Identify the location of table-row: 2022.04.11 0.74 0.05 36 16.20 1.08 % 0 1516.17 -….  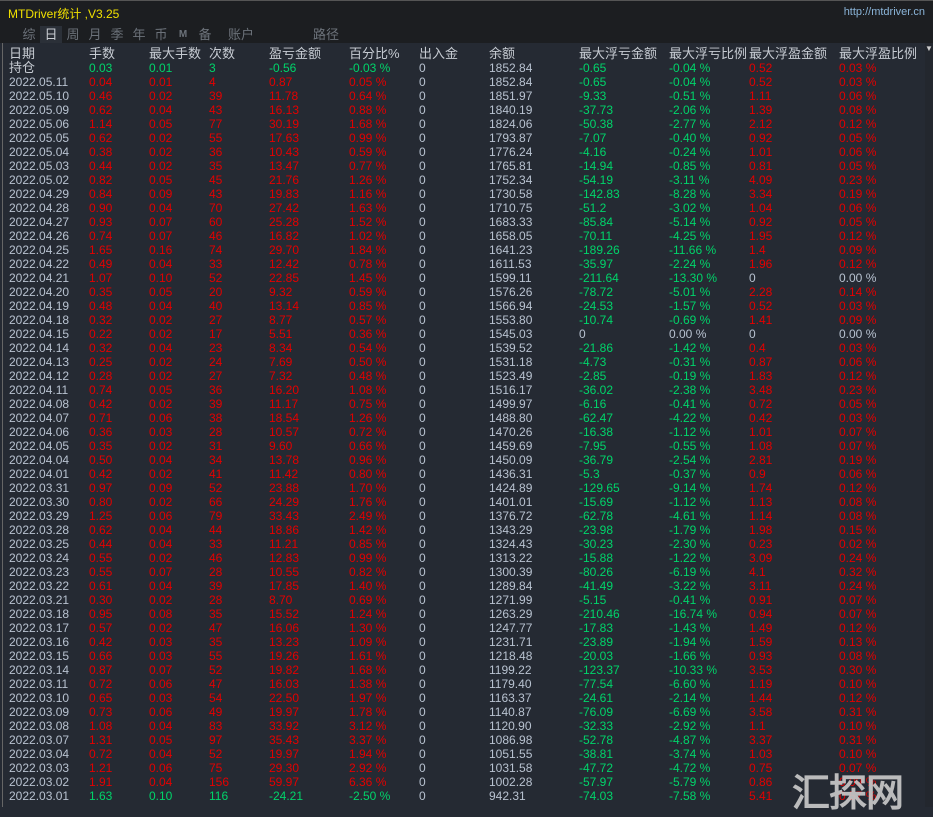
(466, 390).